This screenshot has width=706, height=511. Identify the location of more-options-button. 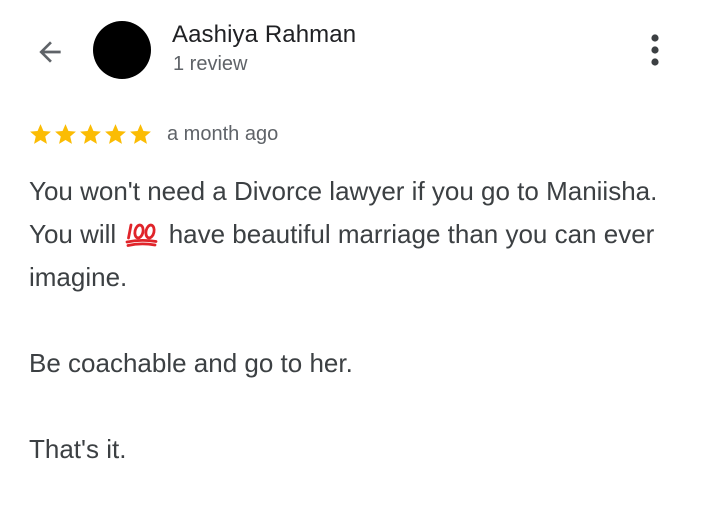
(655, 50).